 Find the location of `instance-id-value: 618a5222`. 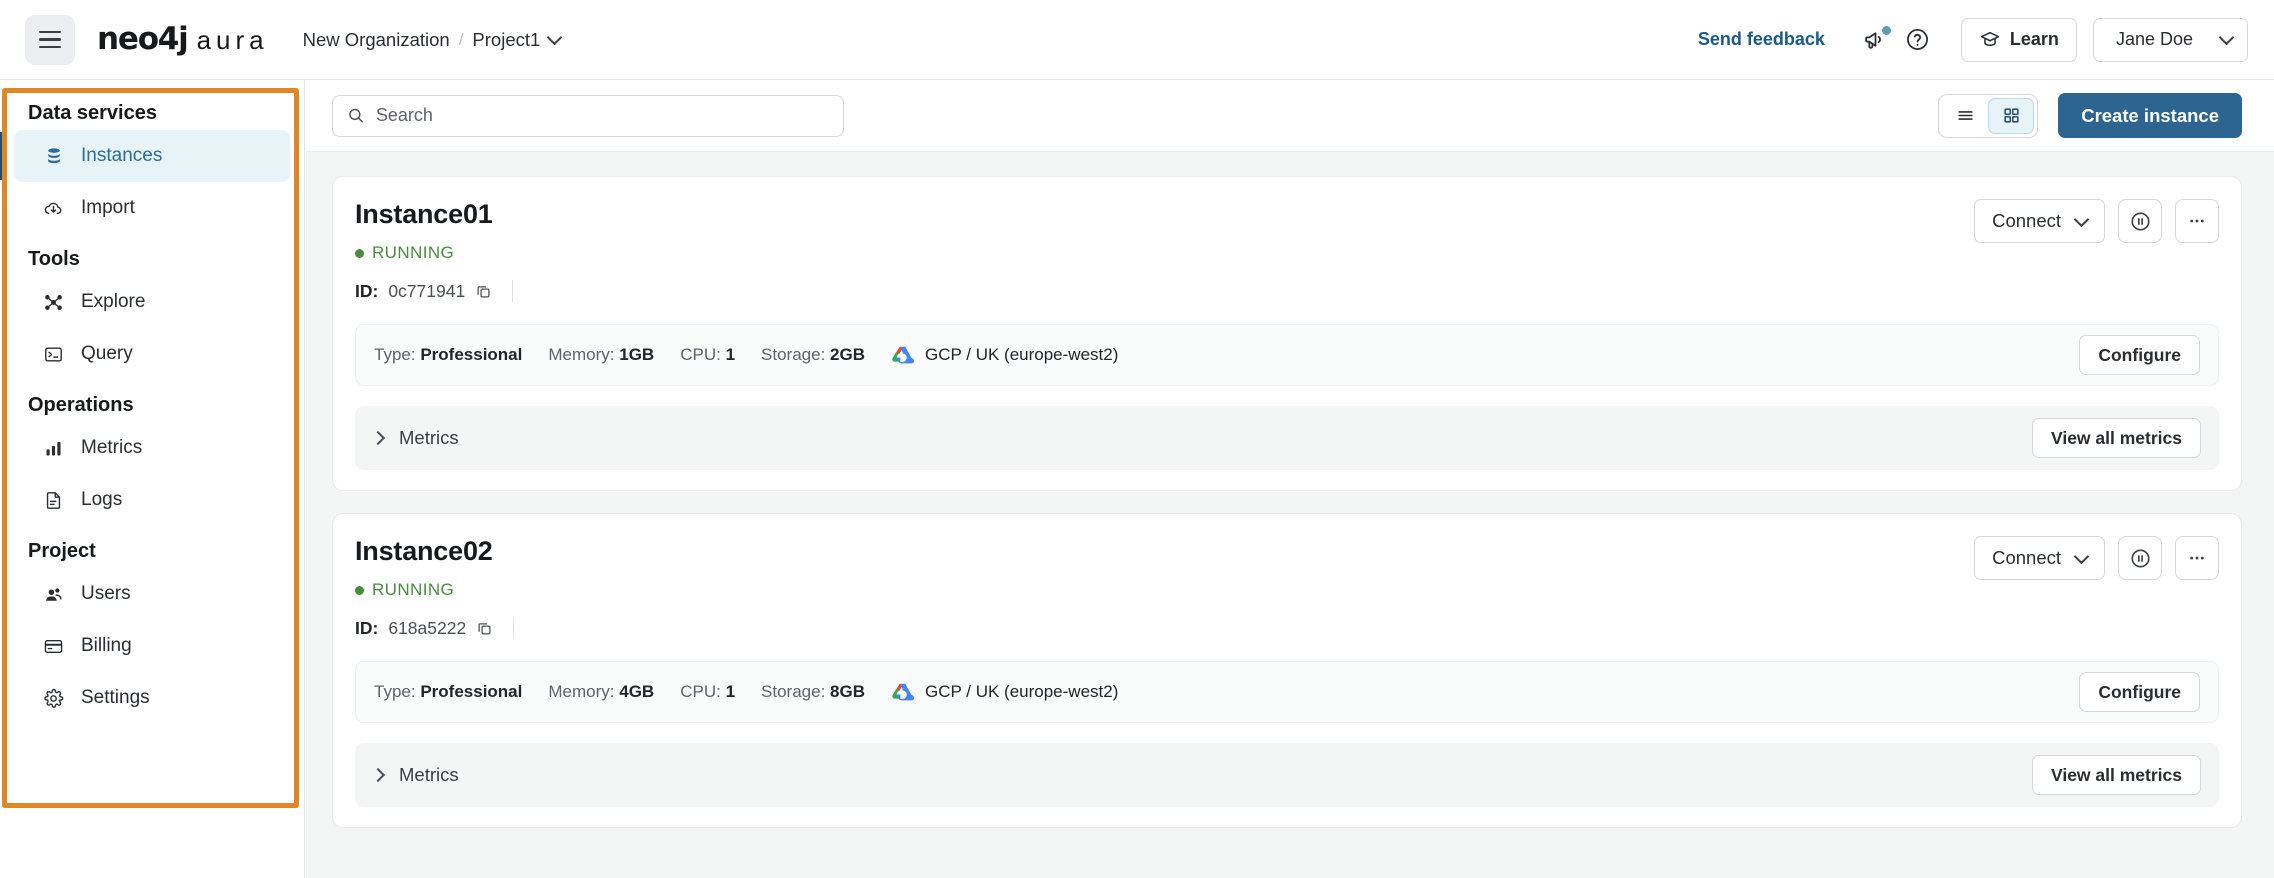

instance-id-value: 618a5222 is located at coordinates (427, 627).